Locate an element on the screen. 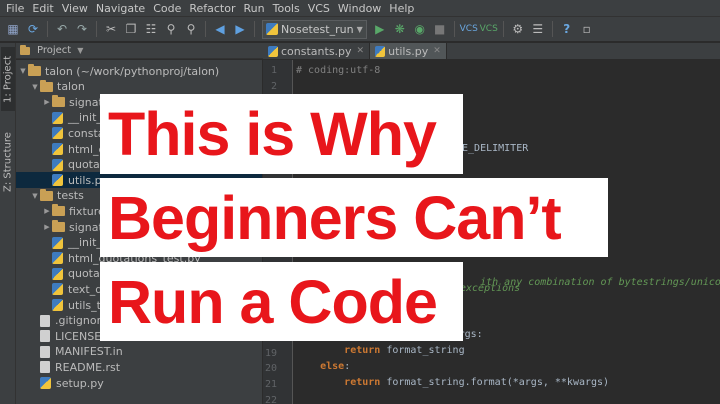  project-tool-tab: 1: Project is located at coordinates (8, 79).